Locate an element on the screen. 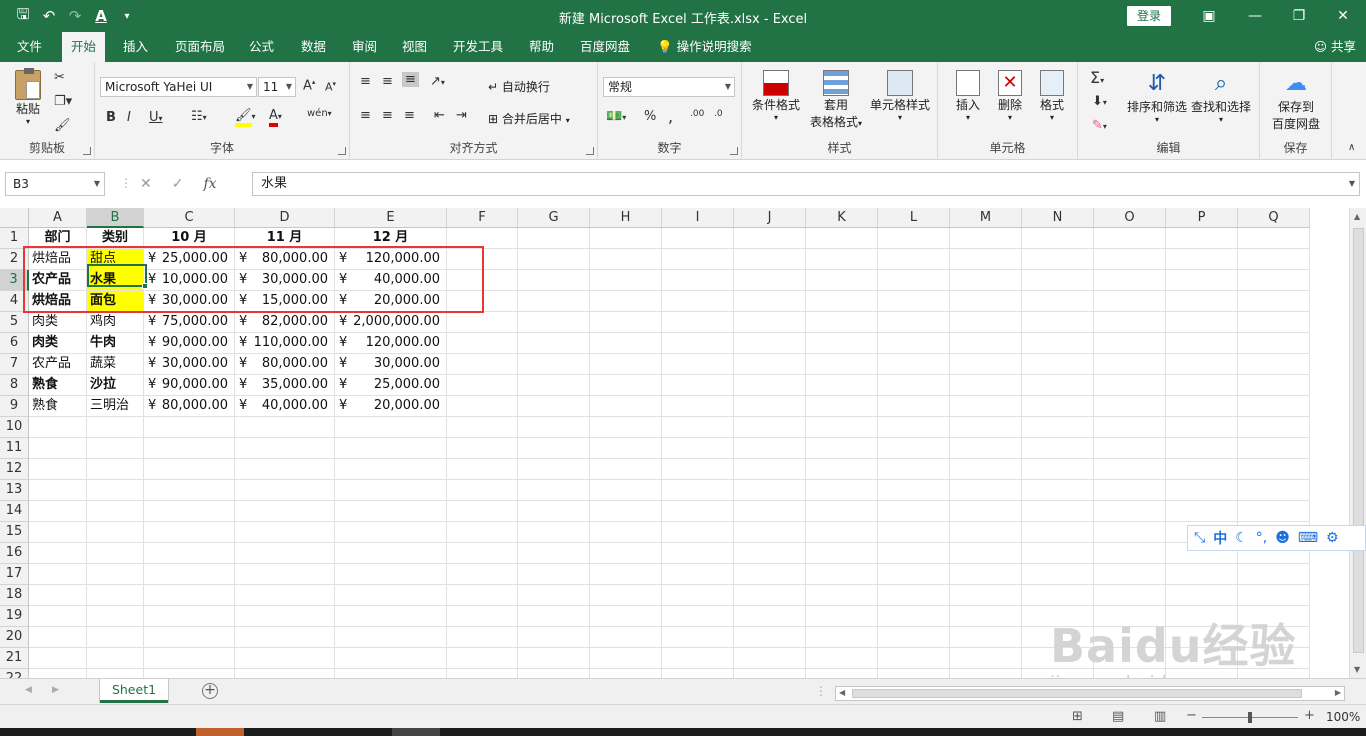  redo-icon: ↷ is located at coordinates (75, 16).